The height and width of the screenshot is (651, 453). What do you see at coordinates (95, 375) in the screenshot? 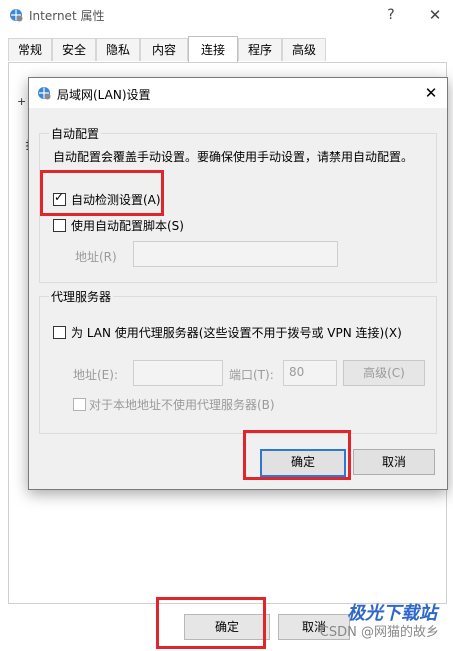
I see `proxy-address-label: 地址(E):` at bounding box center [95, 375].